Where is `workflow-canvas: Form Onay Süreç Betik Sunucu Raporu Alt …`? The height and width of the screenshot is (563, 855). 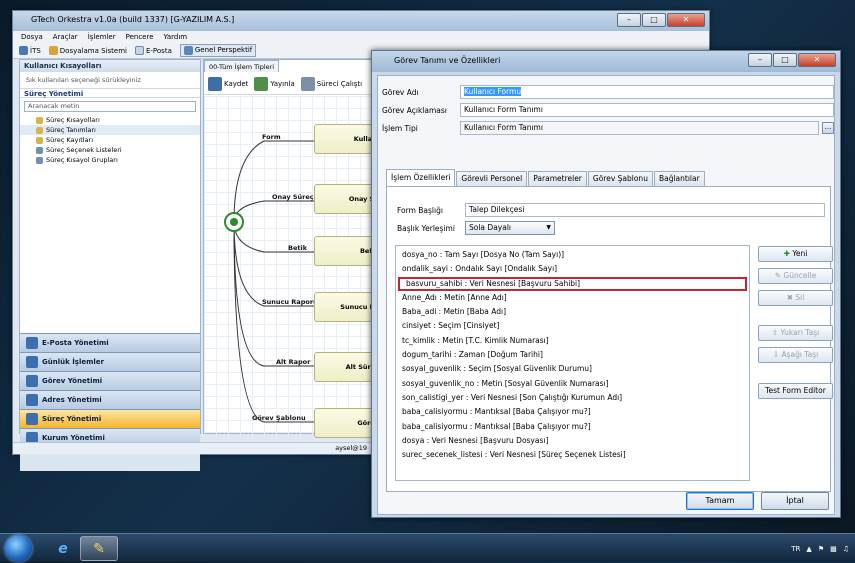
workflow-canvas: Form Onay Süreç Betik Sunucu Raporu Alt … is located at coordinates (294, 267).